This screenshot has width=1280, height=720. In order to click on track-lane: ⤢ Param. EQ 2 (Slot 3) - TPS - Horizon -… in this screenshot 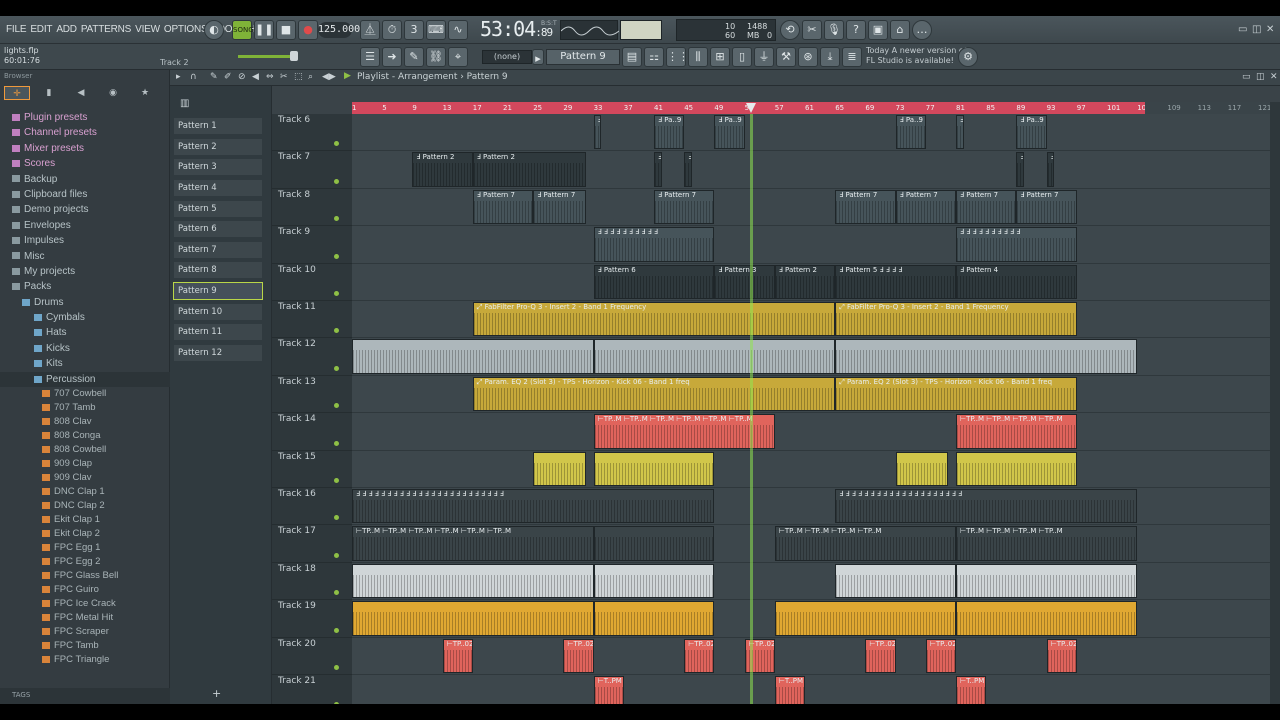, I will do `click(811, 394)`.